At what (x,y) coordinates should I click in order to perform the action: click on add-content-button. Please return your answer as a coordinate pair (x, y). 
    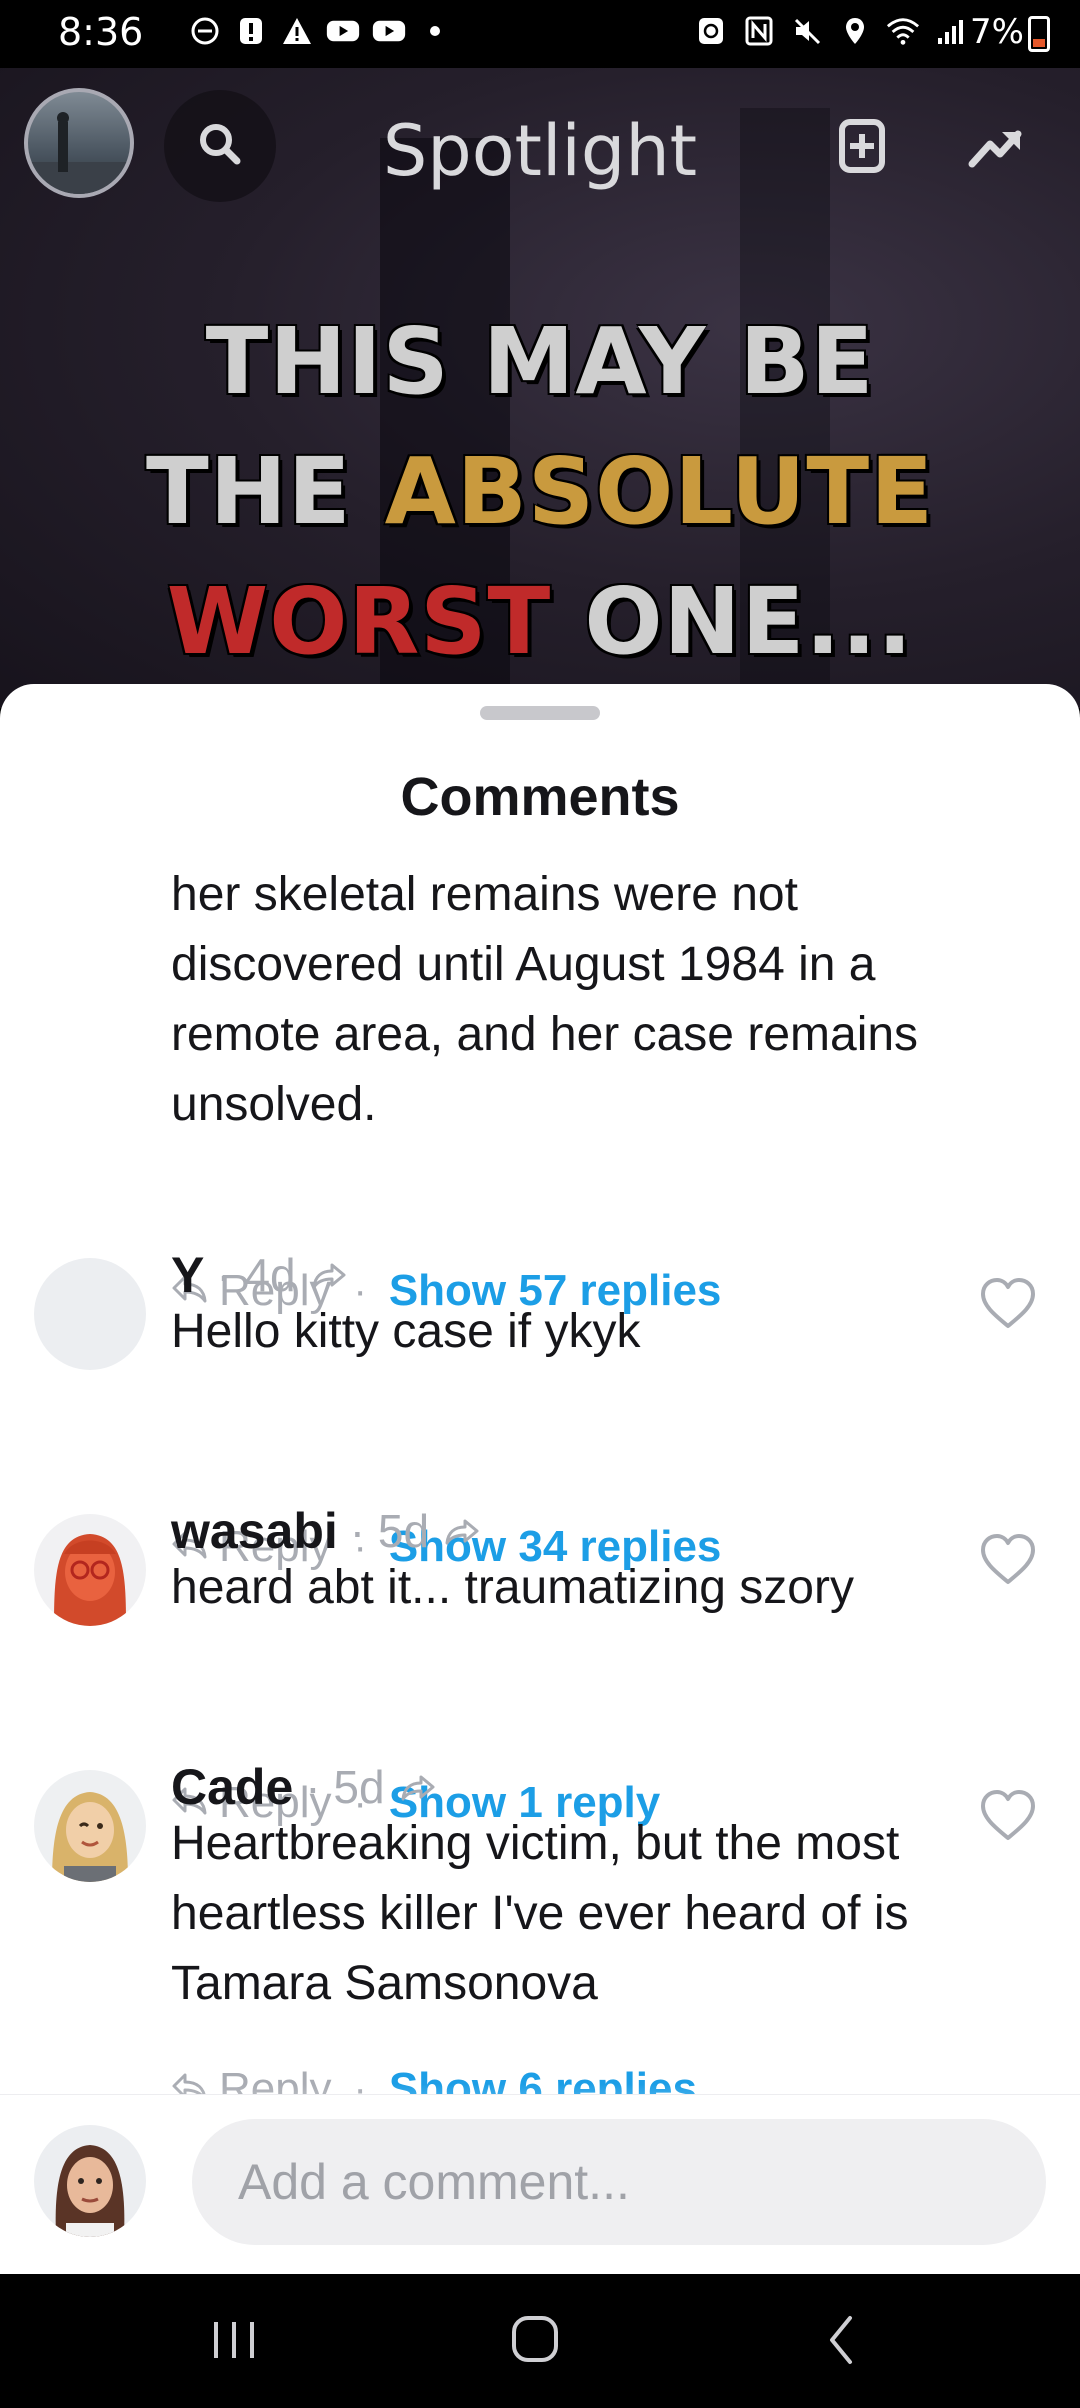
    Looking at the image, I should click on (862, 146).